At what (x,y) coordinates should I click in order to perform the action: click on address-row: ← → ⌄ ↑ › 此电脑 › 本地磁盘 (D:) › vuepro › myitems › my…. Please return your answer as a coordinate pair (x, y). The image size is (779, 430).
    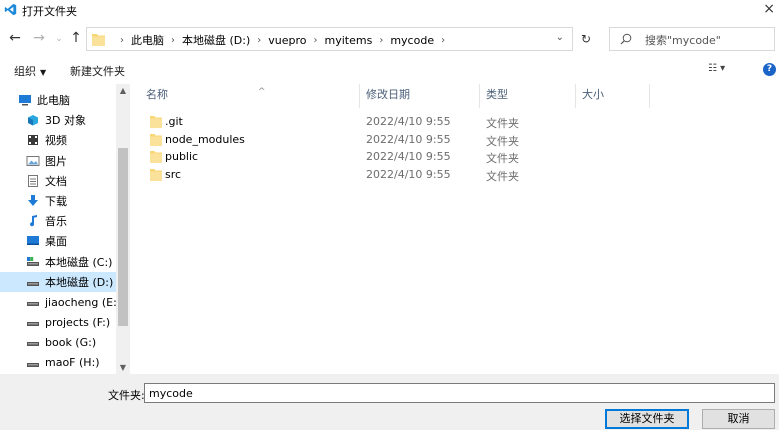
    Looking at the image, I should click on (389, 39).